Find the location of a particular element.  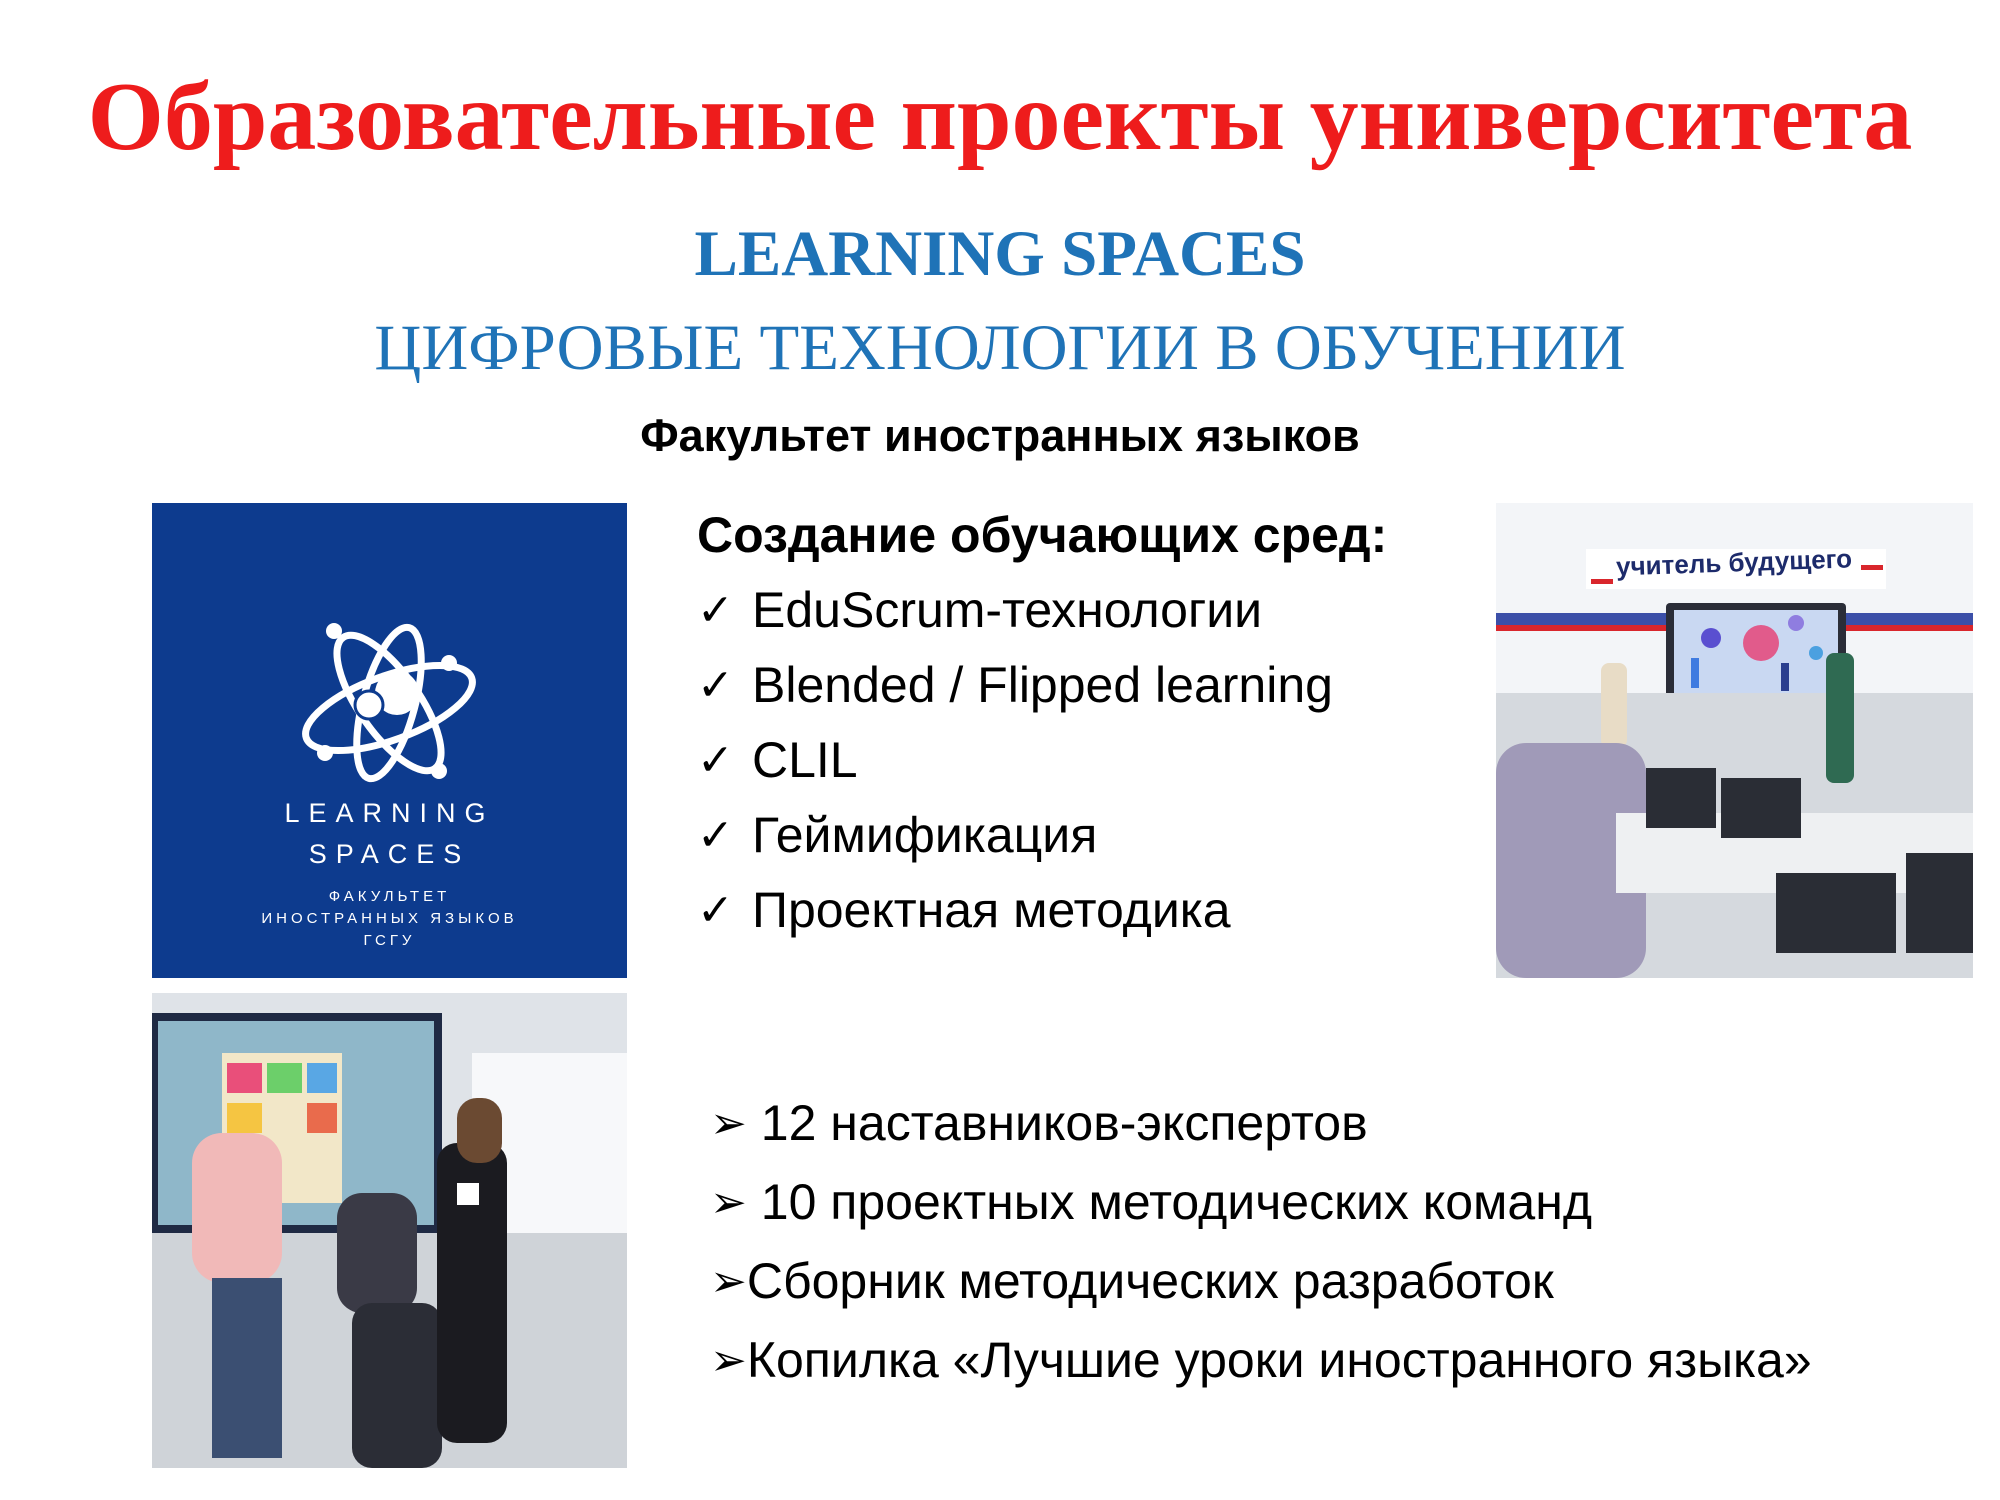

classroom-photo: учитель будущего is located at coordinates (1734, 740).